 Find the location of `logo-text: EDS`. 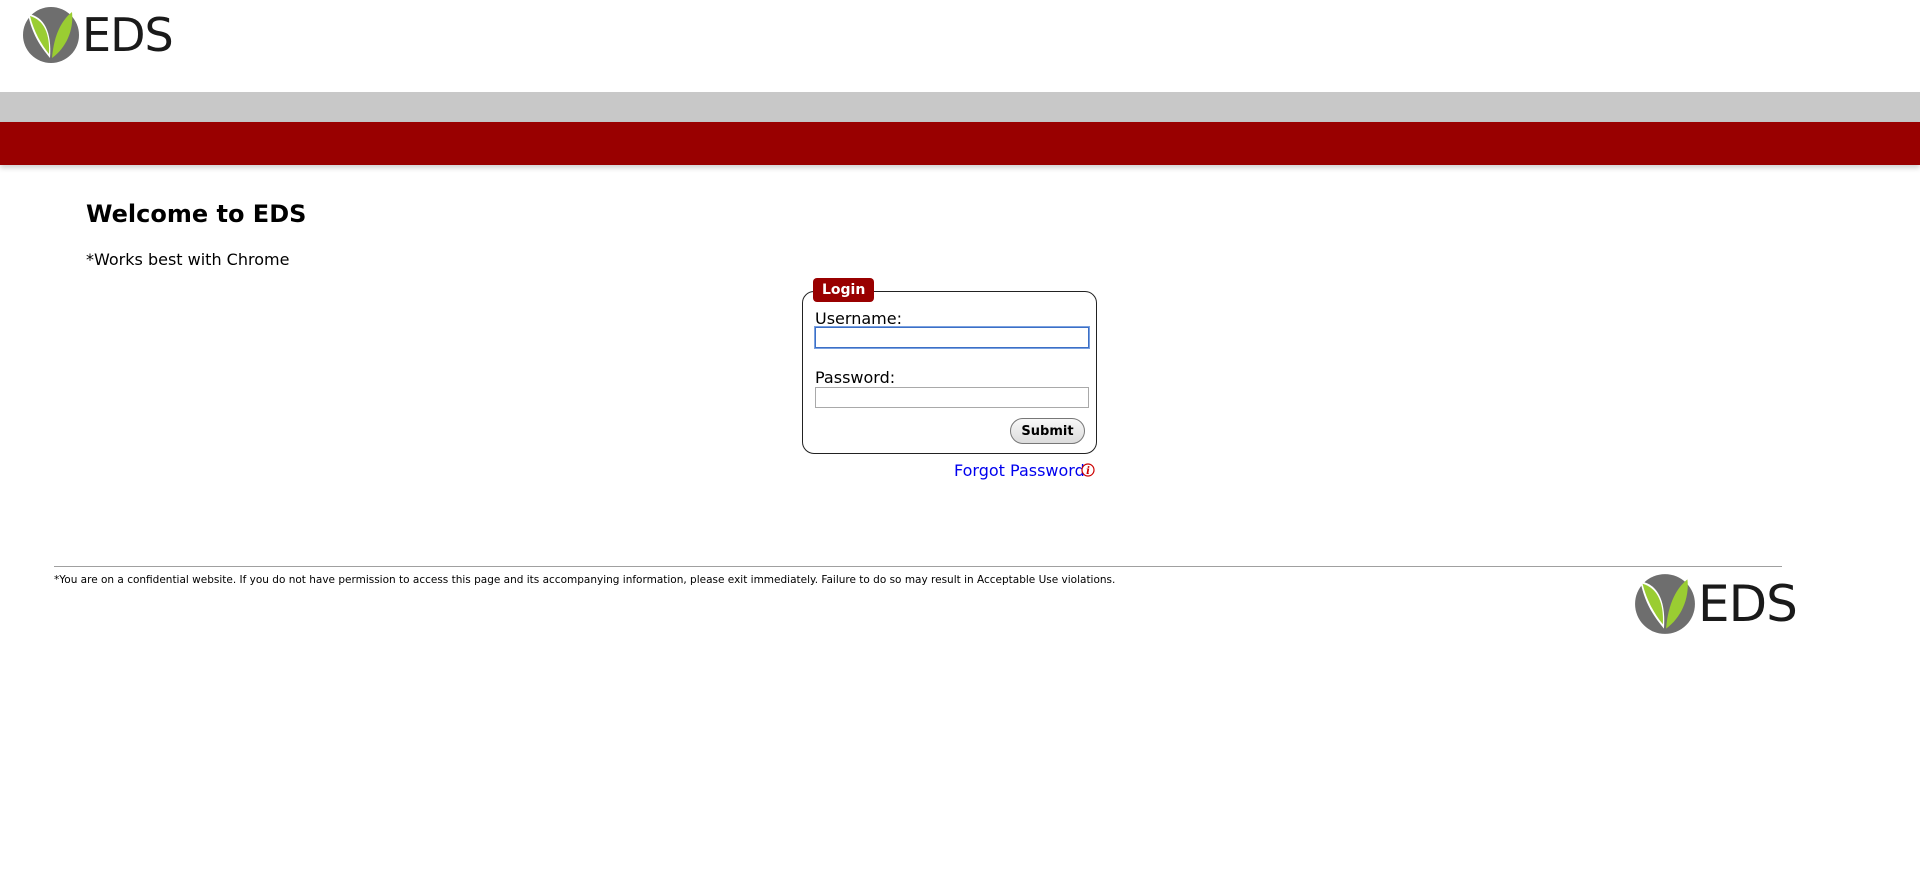

logo-text: EDS is located at coordinates (128, 35).